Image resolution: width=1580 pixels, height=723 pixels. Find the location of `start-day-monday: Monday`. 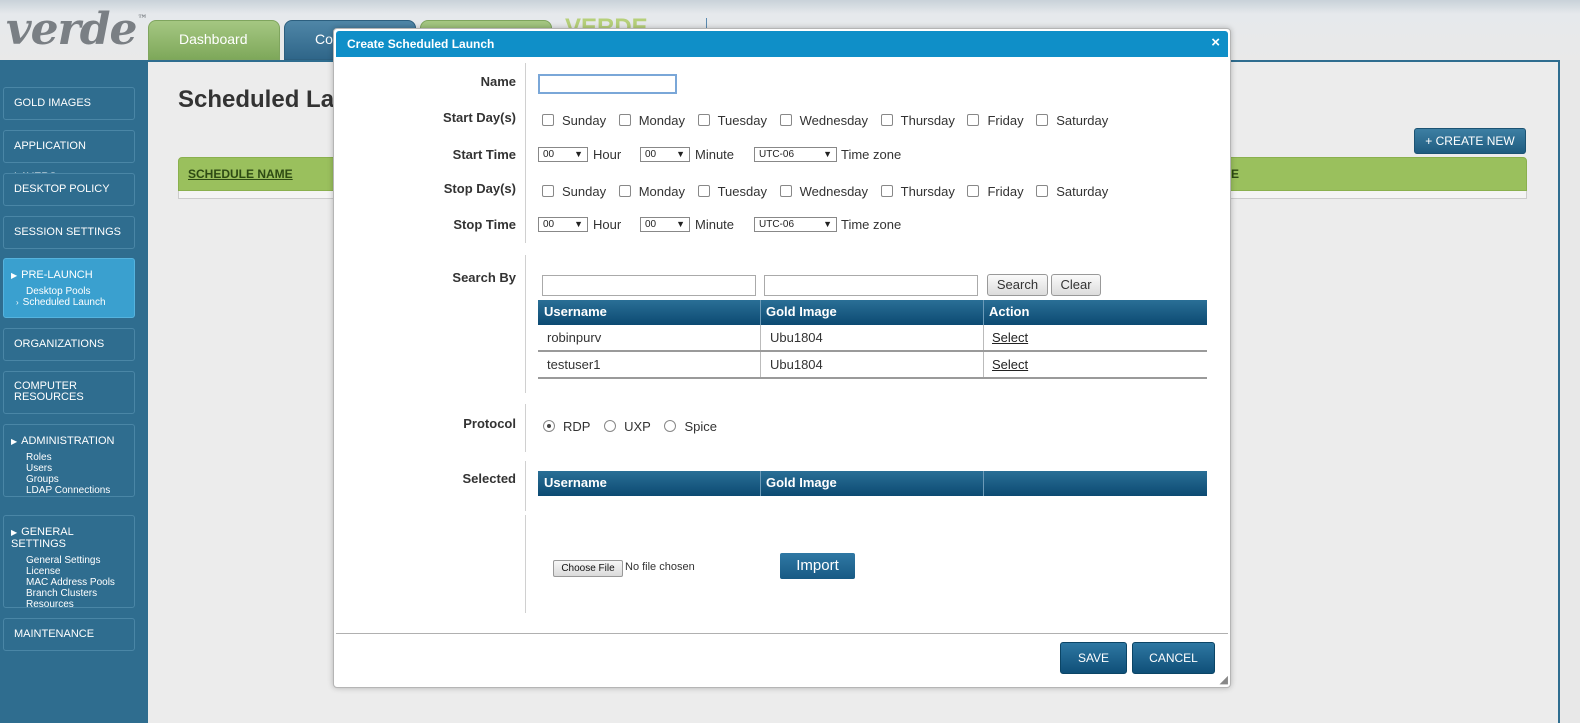

start-day-monday: Monday is located at coordinates (651, 120).